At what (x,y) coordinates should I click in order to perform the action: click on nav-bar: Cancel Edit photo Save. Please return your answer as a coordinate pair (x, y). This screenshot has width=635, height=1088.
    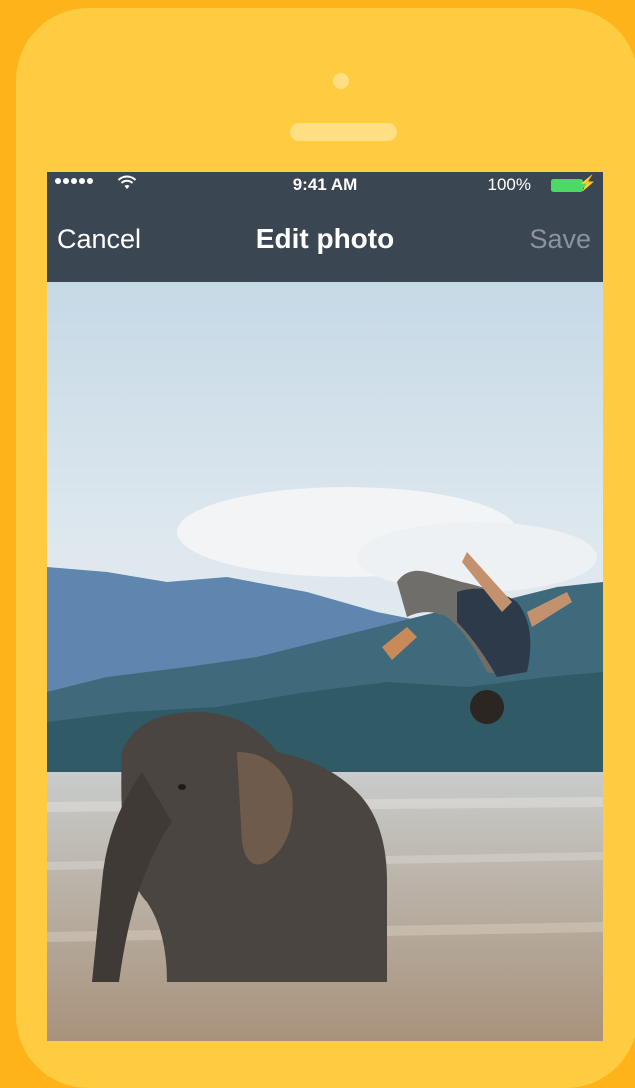
    Looking at the image, I should click on (325, 240).